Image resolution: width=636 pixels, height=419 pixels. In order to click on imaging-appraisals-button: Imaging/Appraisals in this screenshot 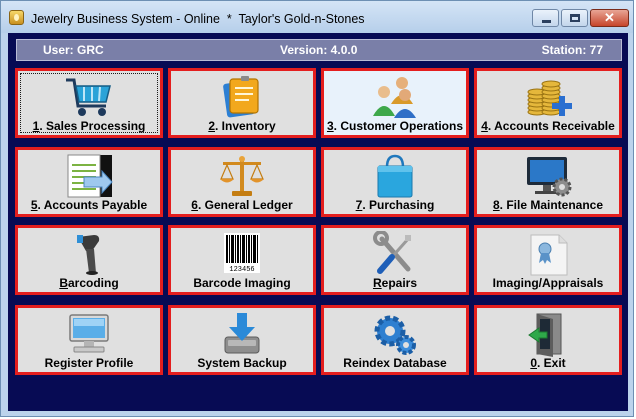, I will do `click(548, 260)`.